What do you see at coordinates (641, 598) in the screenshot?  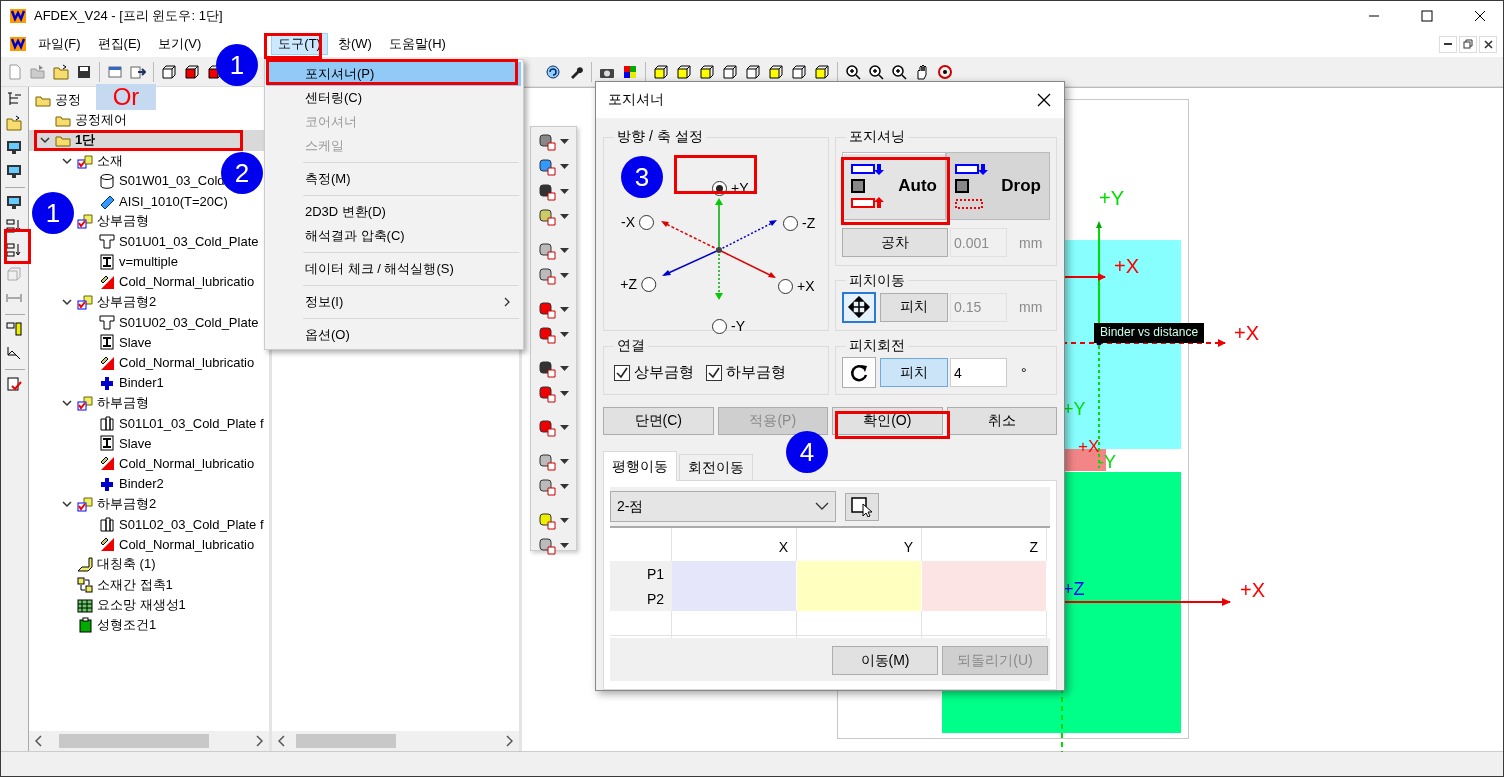 I see `row-header: P2` at bounding box center [641, 598].